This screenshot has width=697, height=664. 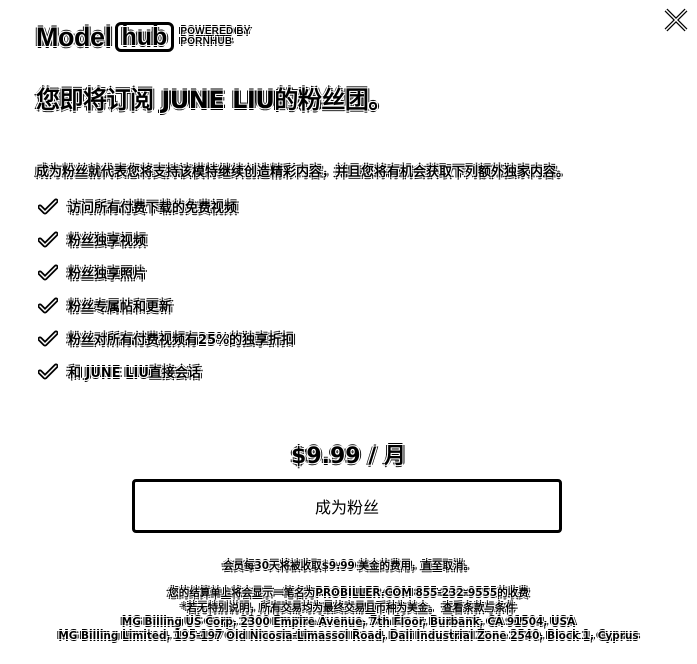 I want to click on modelhub-logo: Model hub POWERED BY PORNHUB, so click(x=143, y=37).